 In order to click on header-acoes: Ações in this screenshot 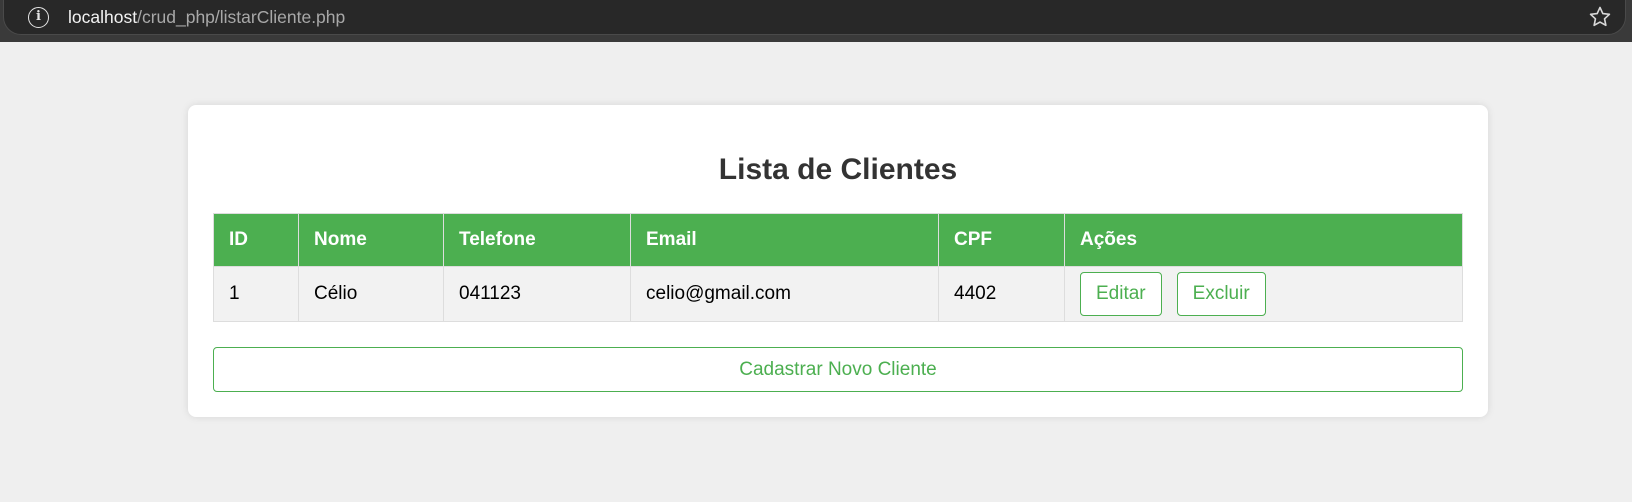, I will do `click(1263, 240)`.